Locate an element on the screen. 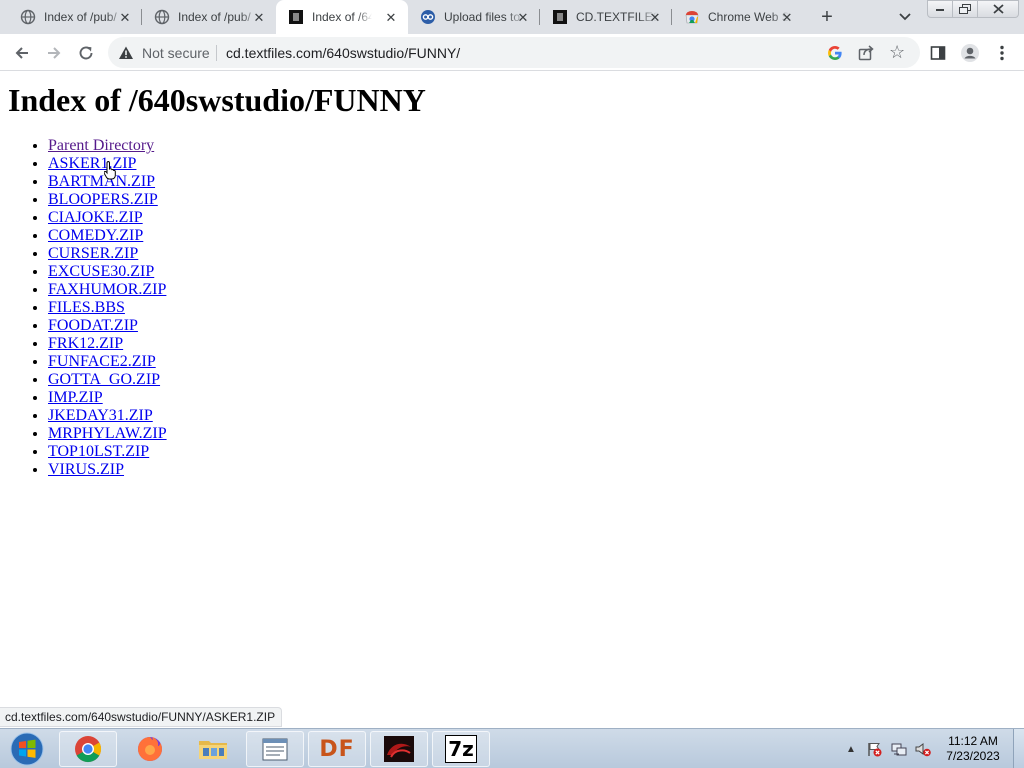 The image size is (1024, 768). notepad-icon is located at coordinates (275, 749).